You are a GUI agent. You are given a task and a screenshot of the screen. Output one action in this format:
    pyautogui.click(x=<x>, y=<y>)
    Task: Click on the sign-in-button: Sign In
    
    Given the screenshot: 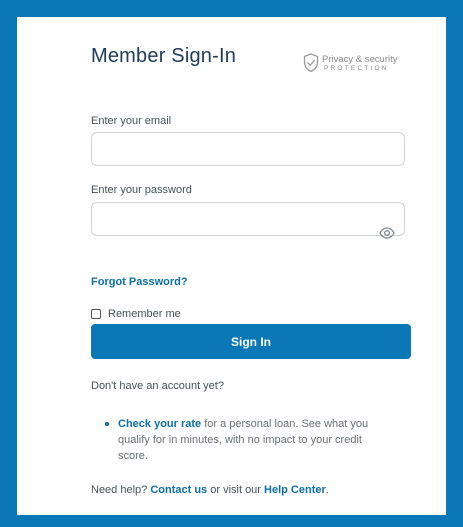 What is the action you would take?
    pyautogui.click(x=251, y=341)
    